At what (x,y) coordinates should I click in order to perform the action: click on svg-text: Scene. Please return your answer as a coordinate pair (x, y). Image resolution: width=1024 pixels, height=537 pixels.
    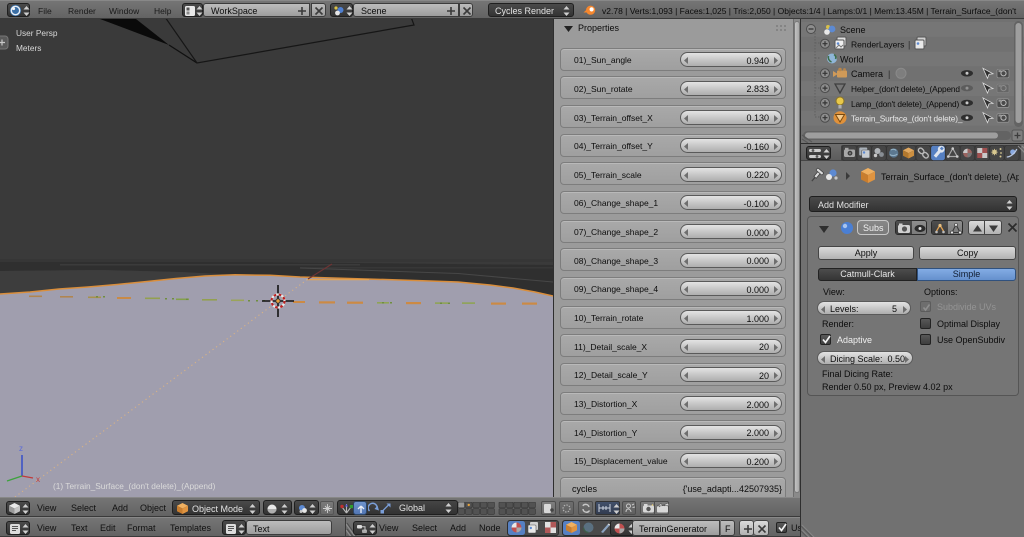
    Looking at the image, I should click on (853, 30).